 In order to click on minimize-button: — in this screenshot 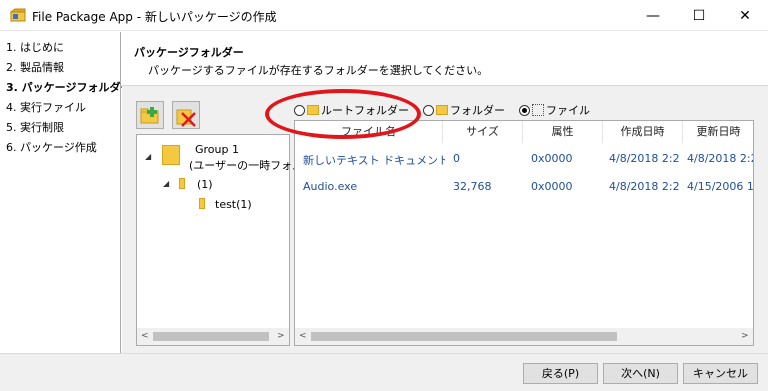, I will do `click(653, 15)`.